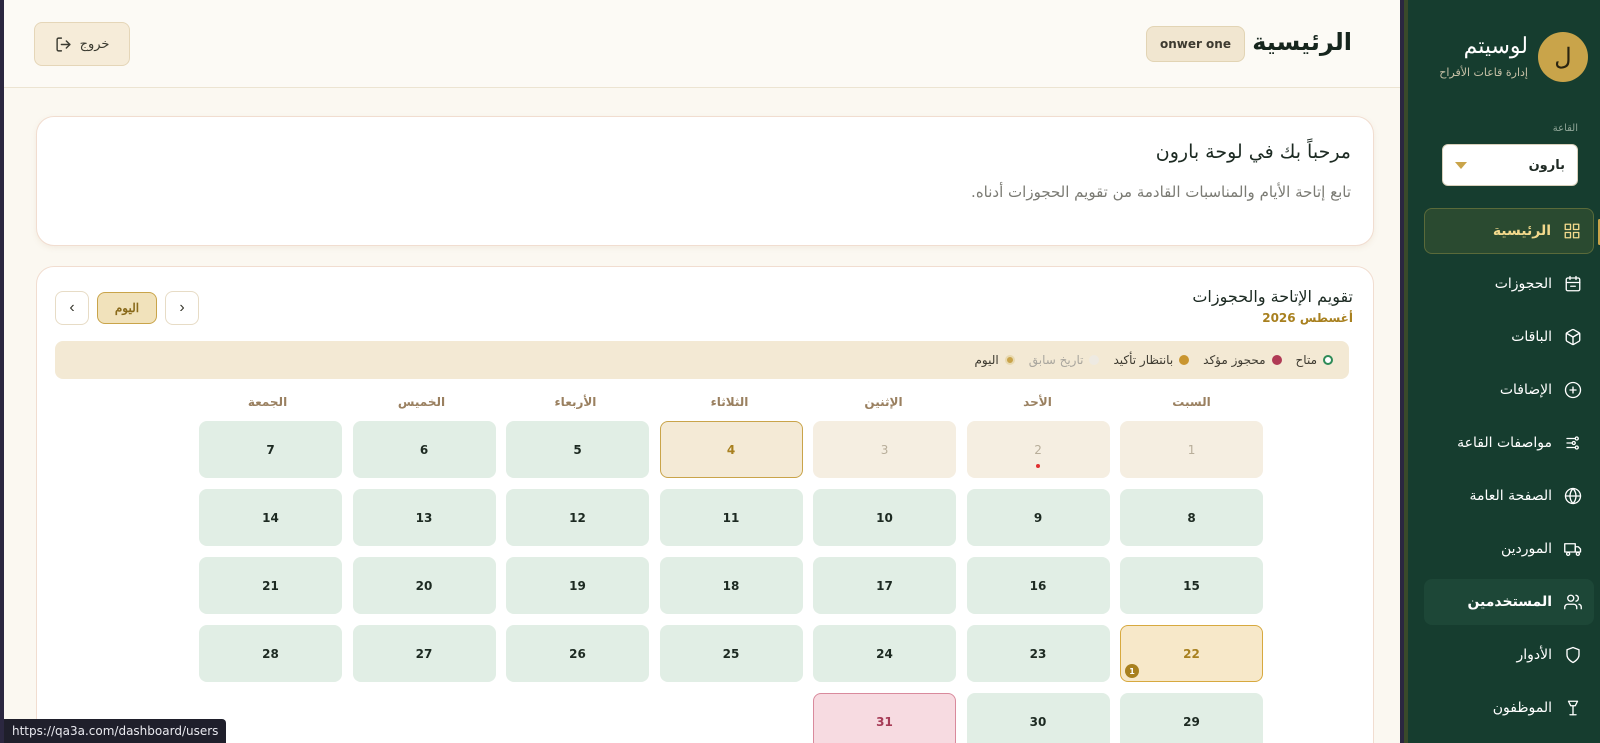 This screenshot has height=743, width=1600. What do you see at coordinates (1509, 337) in the screenshot?
I see `sidebar-item: الباقات` at bounding box center [1509, 337].